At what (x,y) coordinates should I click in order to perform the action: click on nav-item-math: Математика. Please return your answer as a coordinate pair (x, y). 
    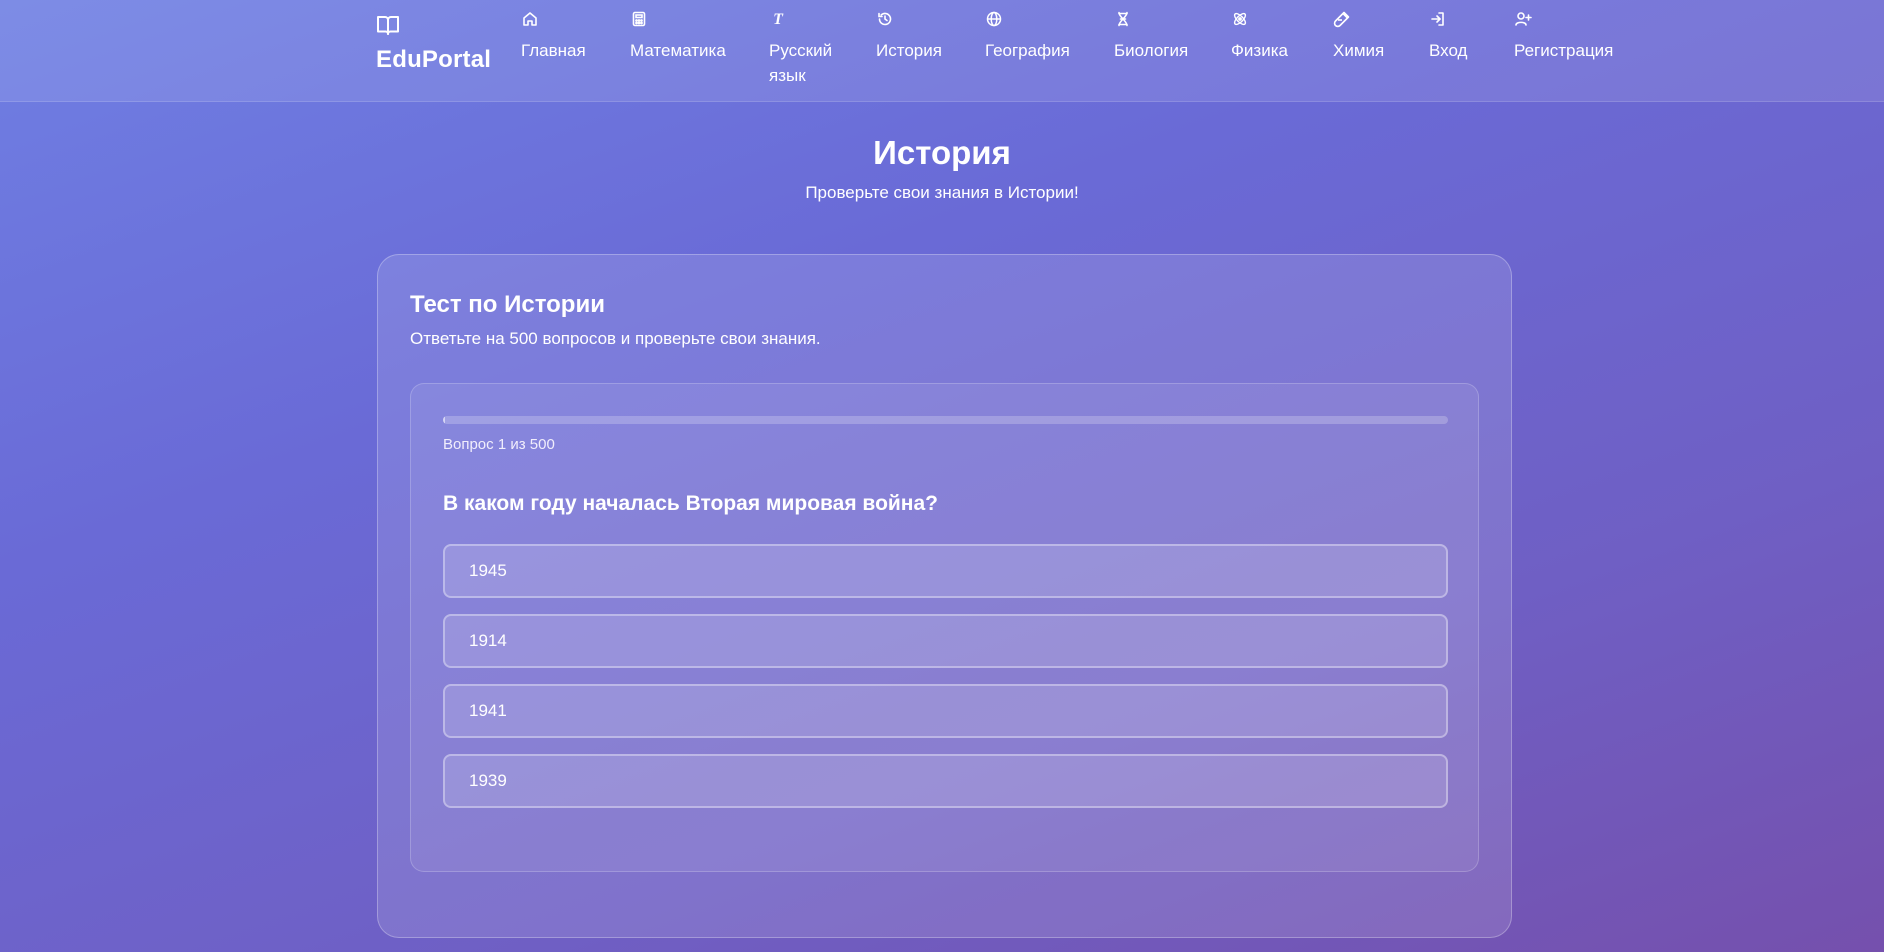
    Looking at the image, I should click on (678, 36).